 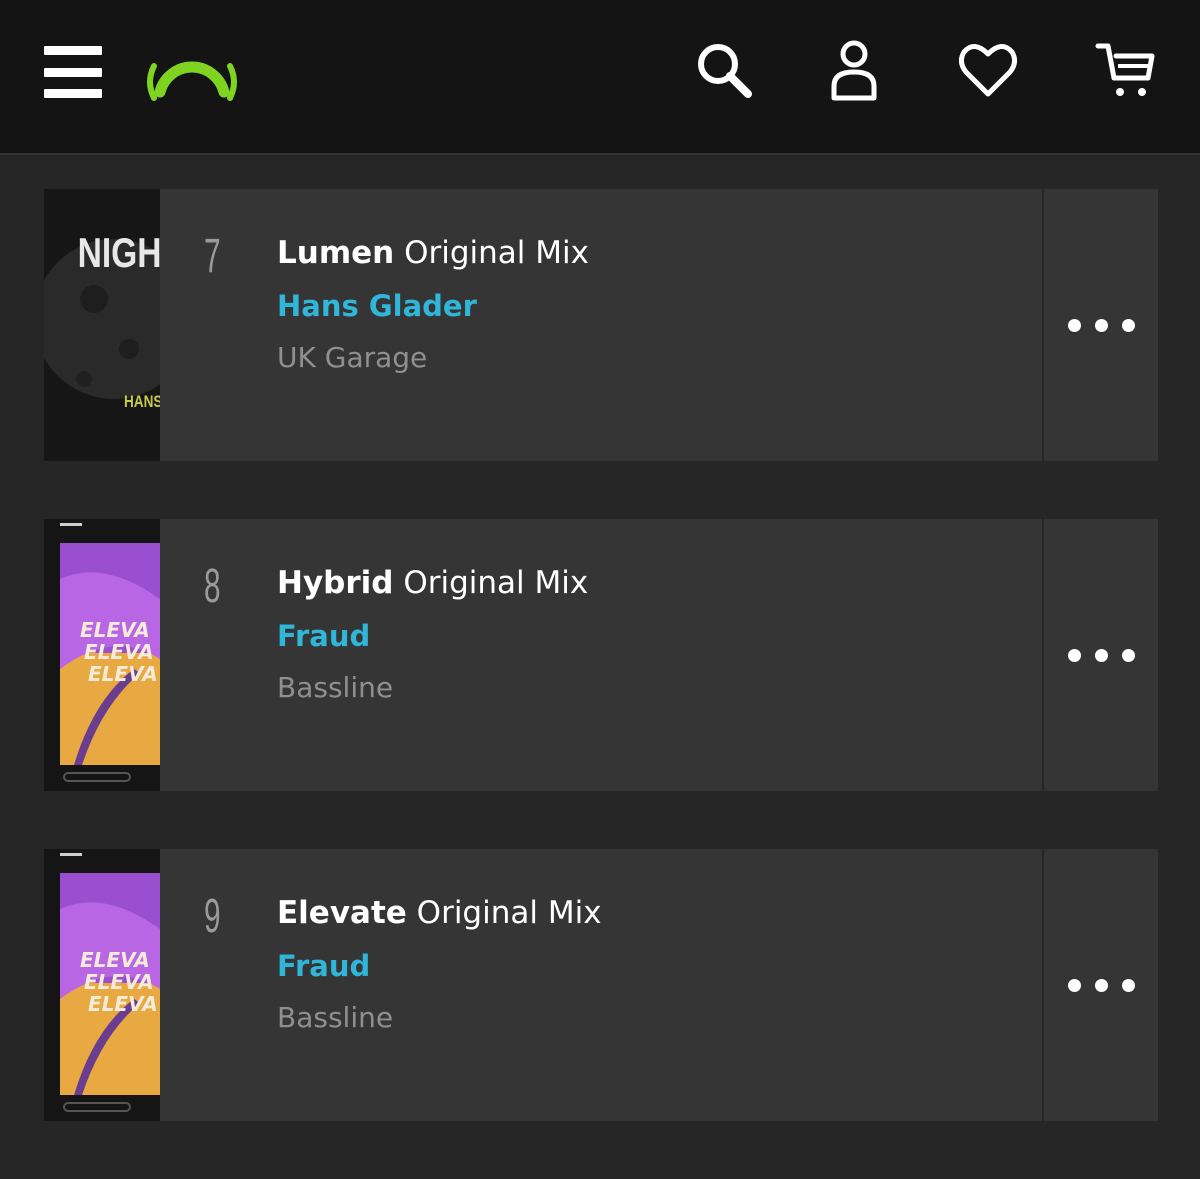 What do you see at coordinates (192, 73) in the screenshot?
I see `beatport-logo-icon` at bounding box center [192, 73].